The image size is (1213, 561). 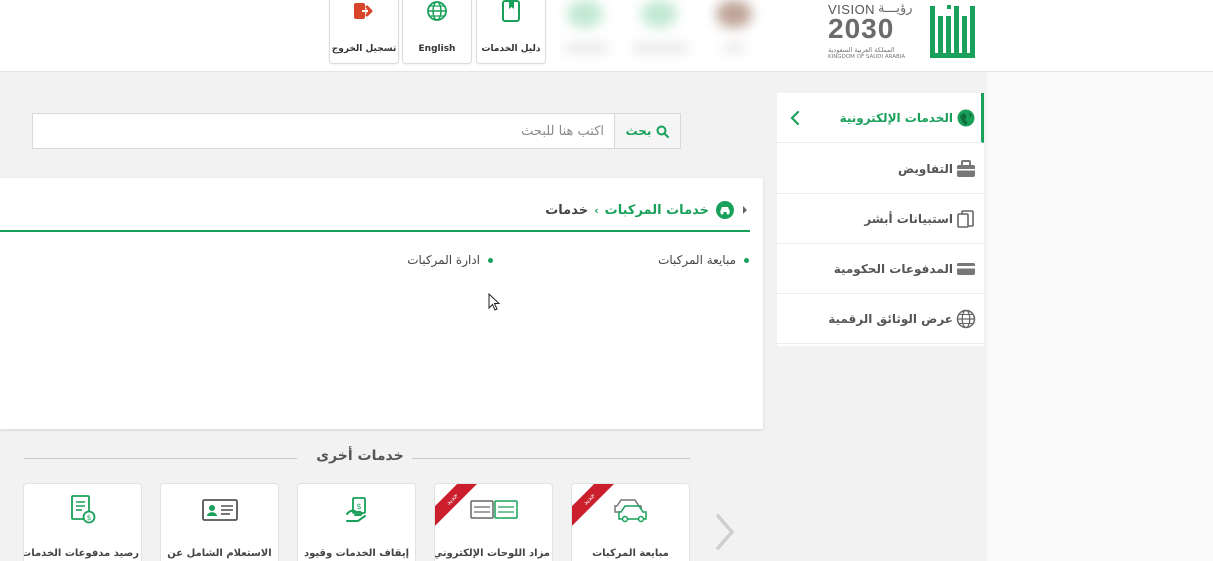 I want to click on search-input, so click(x=323, y=131).